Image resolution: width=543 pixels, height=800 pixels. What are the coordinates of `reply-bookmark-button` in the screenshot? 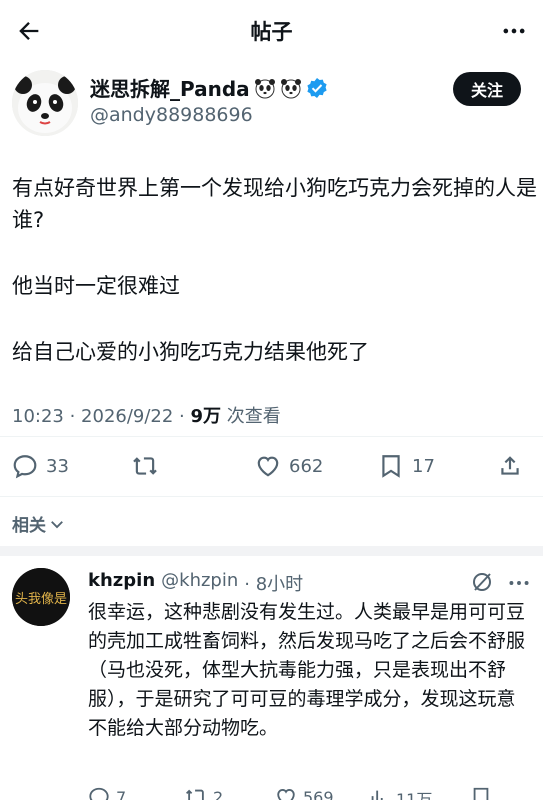 It's located at (481, 793).